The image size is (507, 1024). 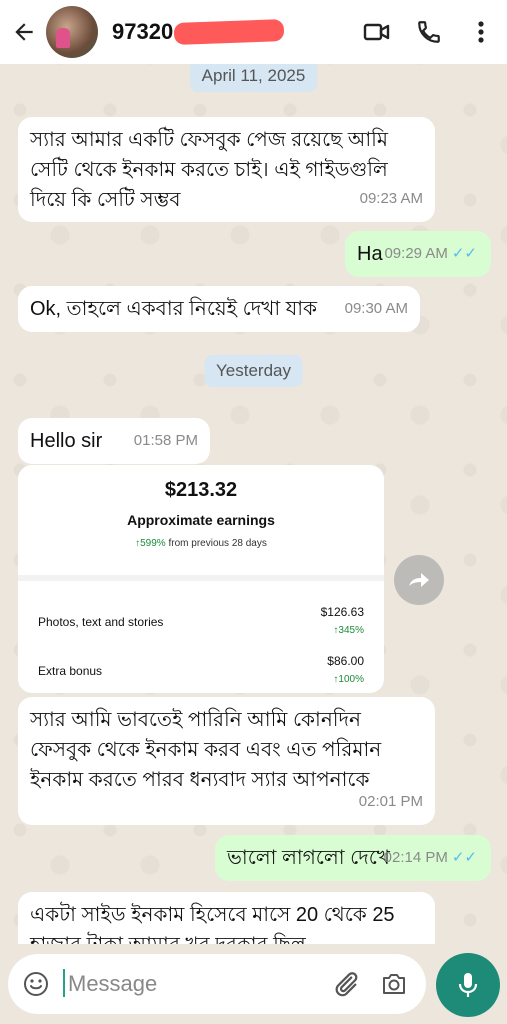 What do you see at coordinates (430, 253) in the screenshot?
I see `message-time: 09:29 AM ✓✓` at bounding box center [430, 253].